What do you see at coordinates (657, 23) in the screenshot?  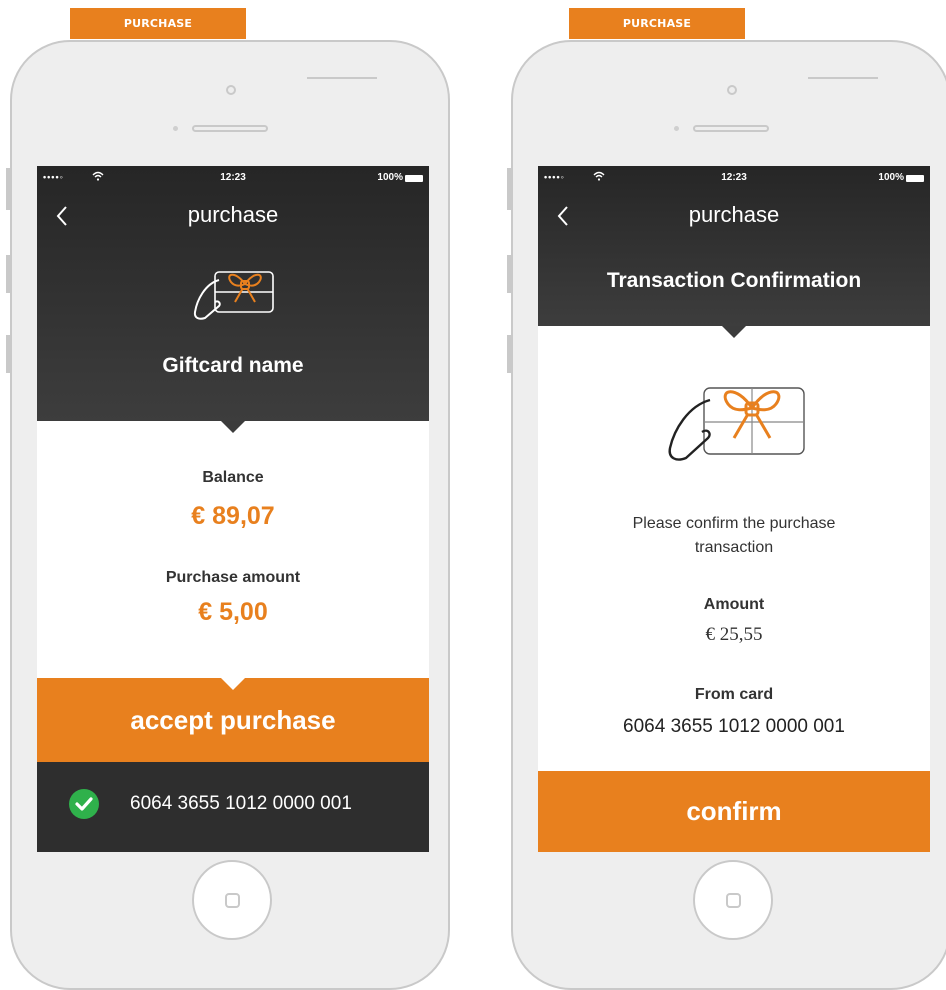 I see `purchase-tab-right: PURCHASE` at bounding box center [657, 23].